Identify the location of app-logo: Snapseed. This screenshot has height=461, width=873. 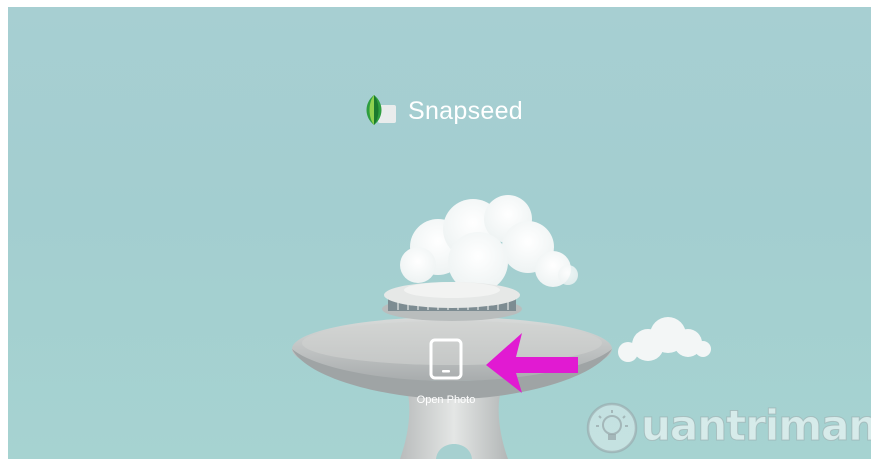
(441, 111).